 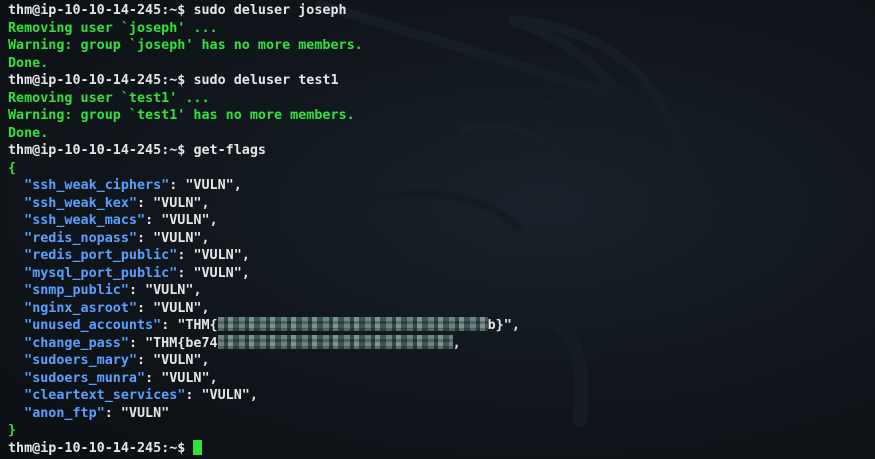 I want to click on json-entry-ssh-weak-kex: "ssh_weak_kex": "VULN",, so click(x=117, y=203).